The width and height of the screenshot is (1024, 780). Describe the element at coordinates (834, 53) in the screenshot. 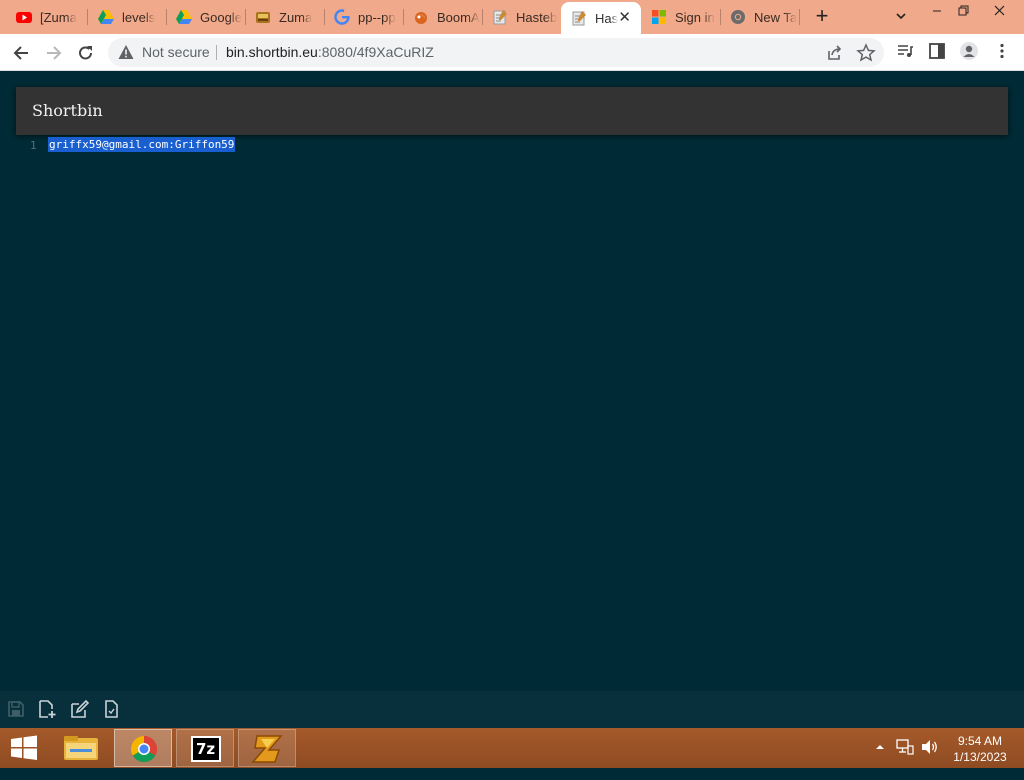

I see `share-icon` at that location.